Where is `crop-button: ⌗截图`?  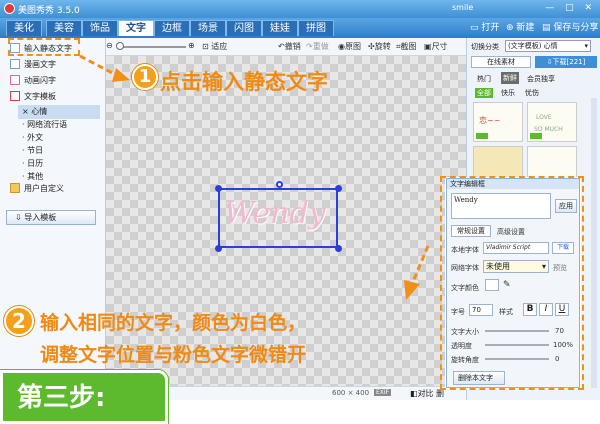 crop-button: ⌗截图 is located at coordinates (406, 46).